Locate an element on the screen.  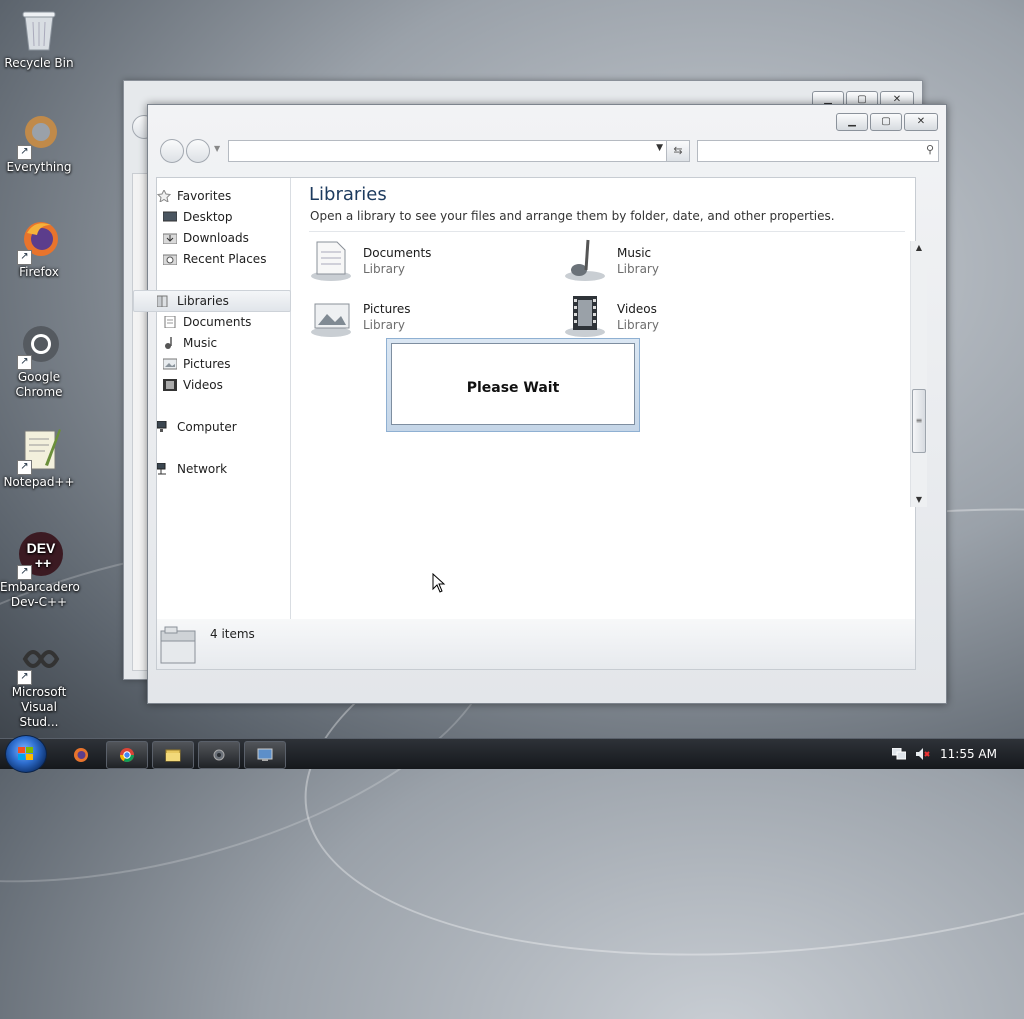
sidebar-item-label: Favorites is located at coordinates (204, 196).